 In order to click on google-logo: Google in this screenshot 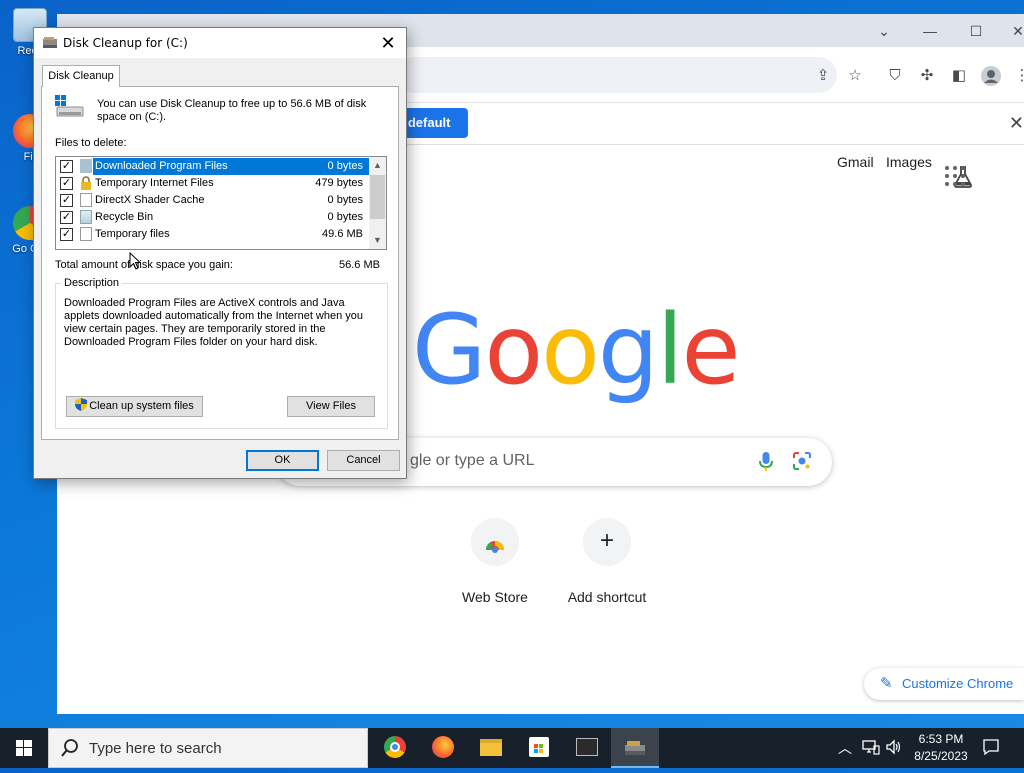, I will do `click(576, 350)`.